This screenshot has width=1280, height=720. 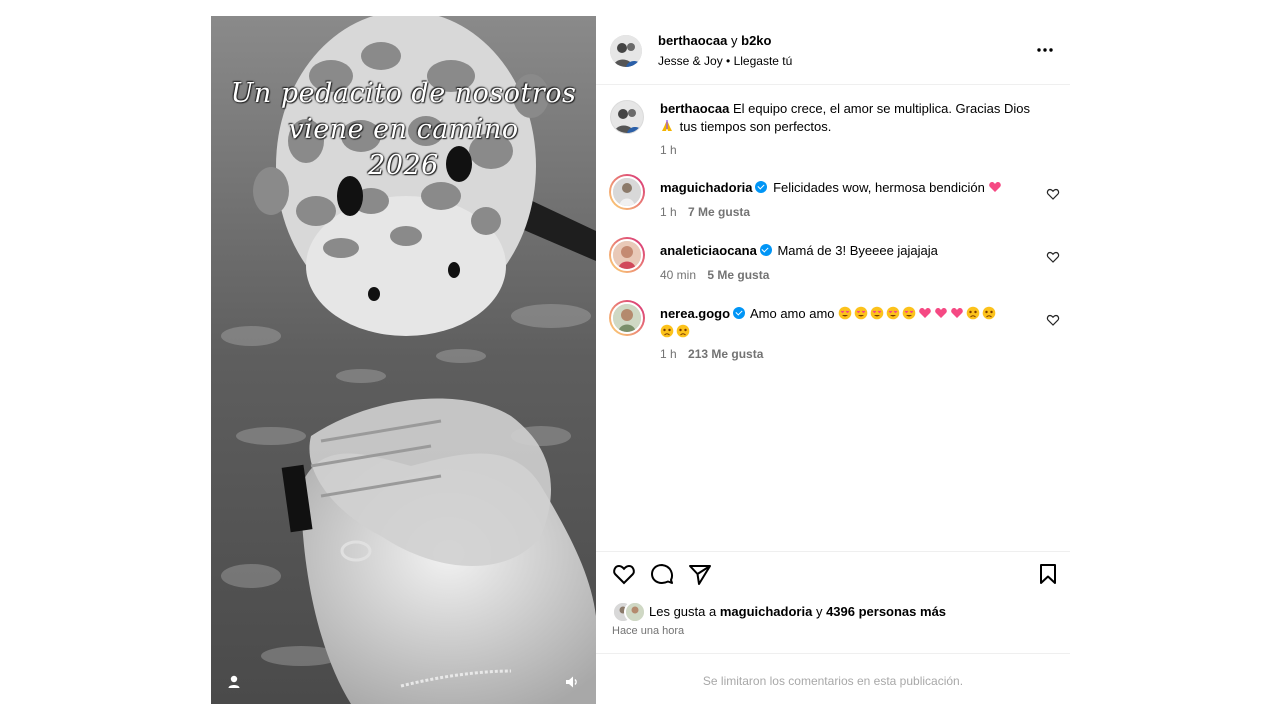 I want to click on like-heart-icon, so click(x=624, y=574).